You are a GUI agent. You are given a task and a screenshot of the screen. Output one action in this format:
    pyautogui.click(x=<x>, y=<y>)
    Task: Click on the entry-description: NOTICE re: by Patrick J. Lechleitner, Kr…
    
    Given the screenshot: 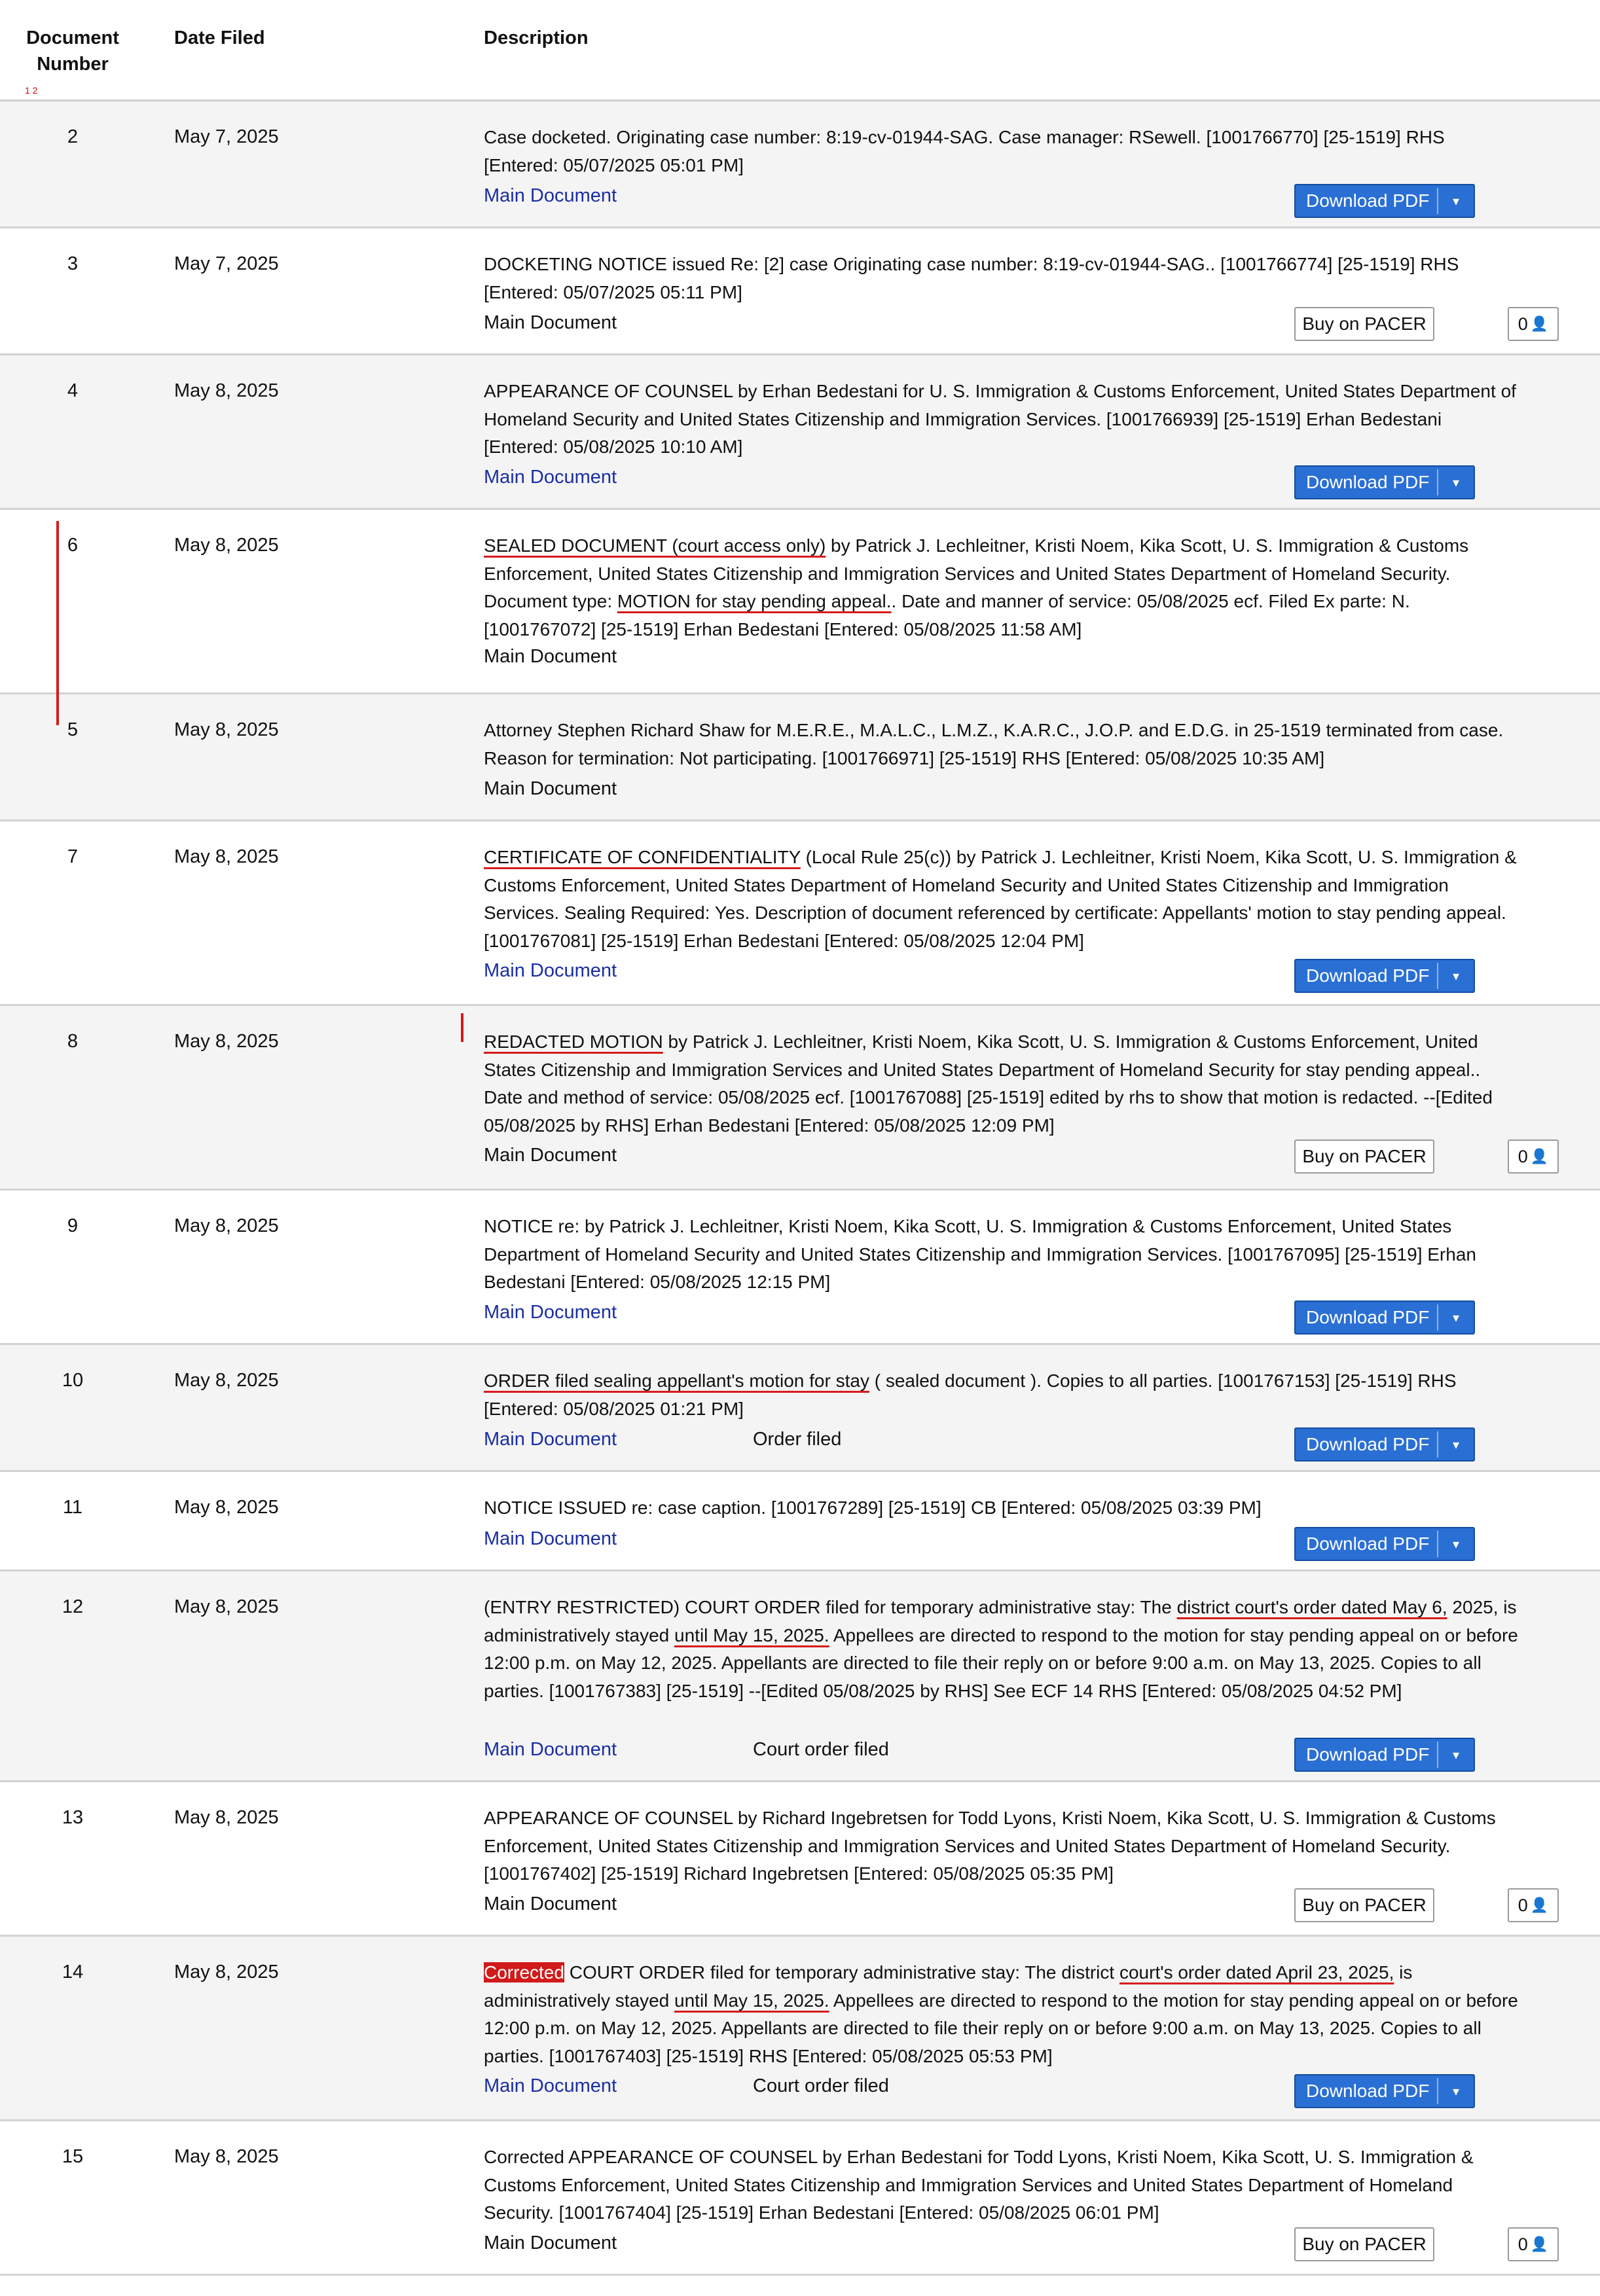 What is the action you would take?
    pyautogui.click(x=980, y=1254)
    